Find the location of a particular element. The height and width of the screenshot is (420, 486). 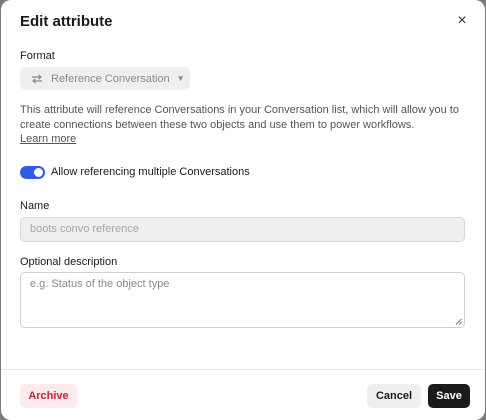

footer-divider is located at coordinates (243, 369).